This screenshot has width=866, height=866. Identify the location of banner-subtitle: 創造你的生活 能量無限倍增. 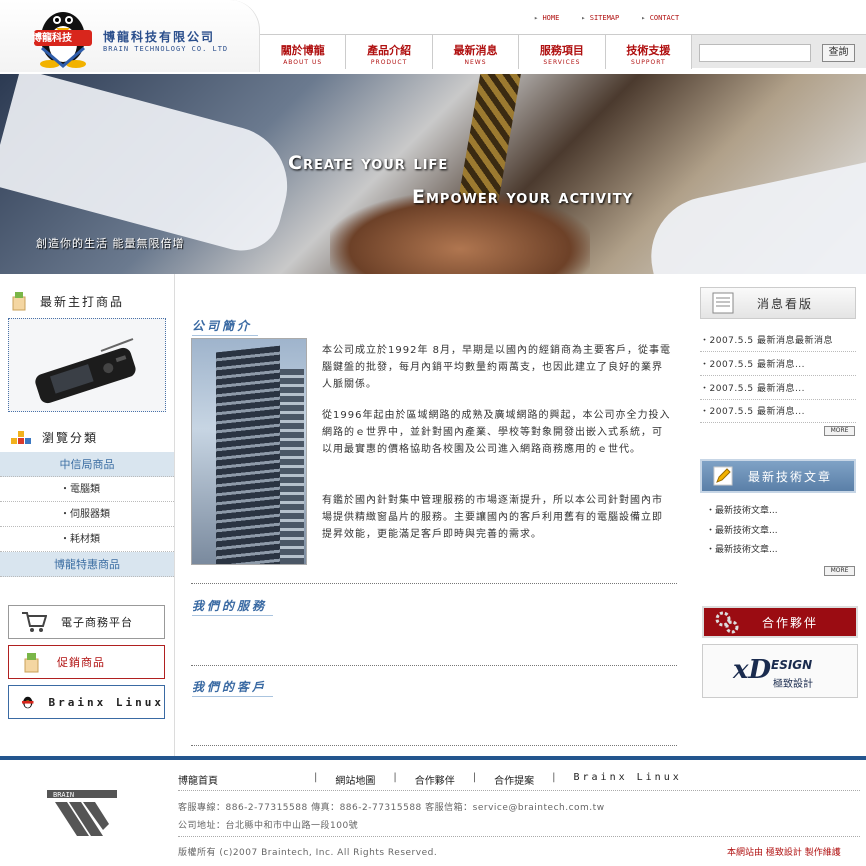
(110, 243).